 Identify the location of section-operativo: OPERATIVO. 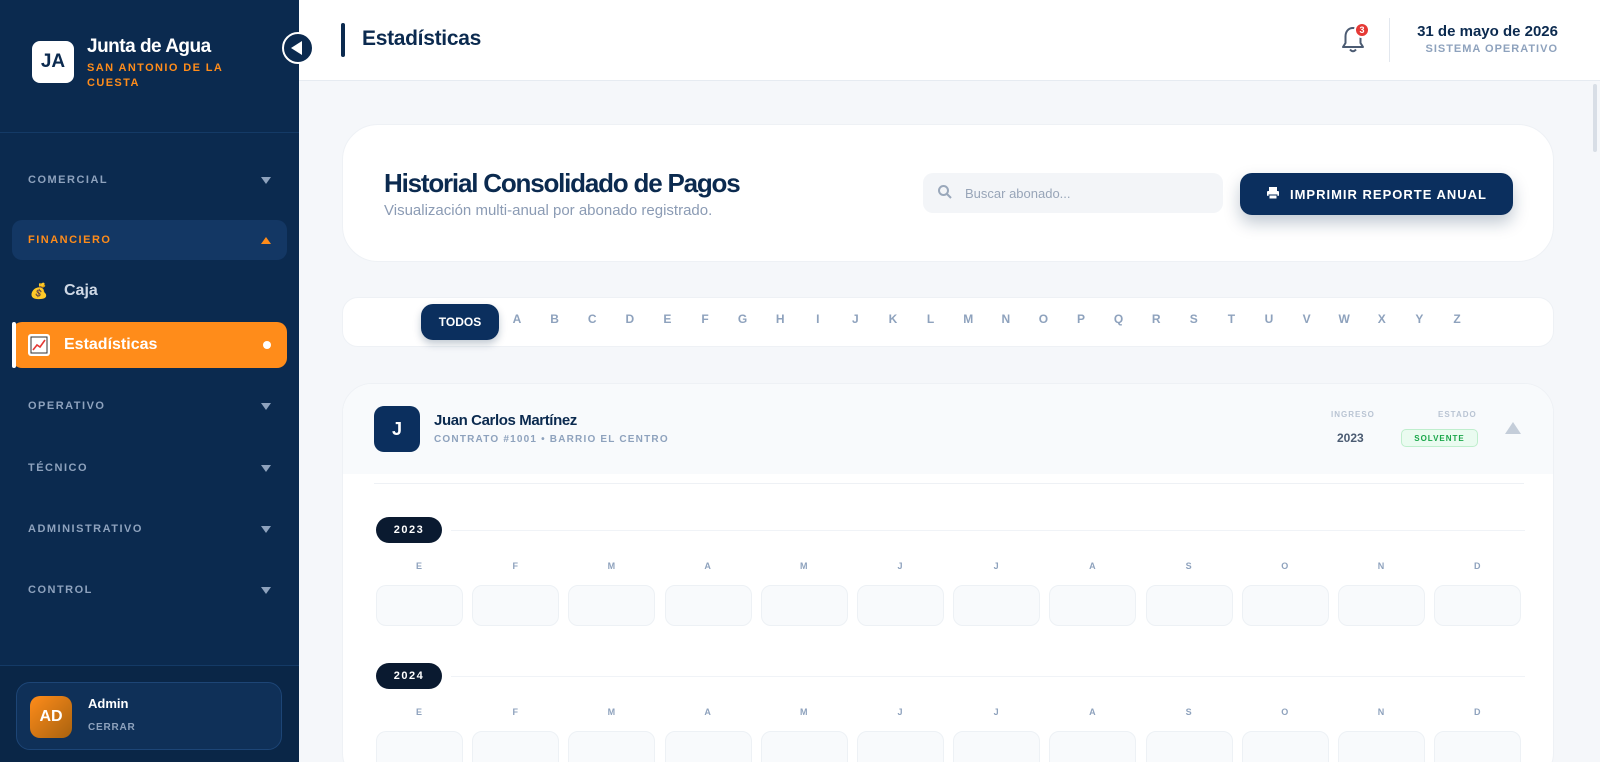
(149, 406).